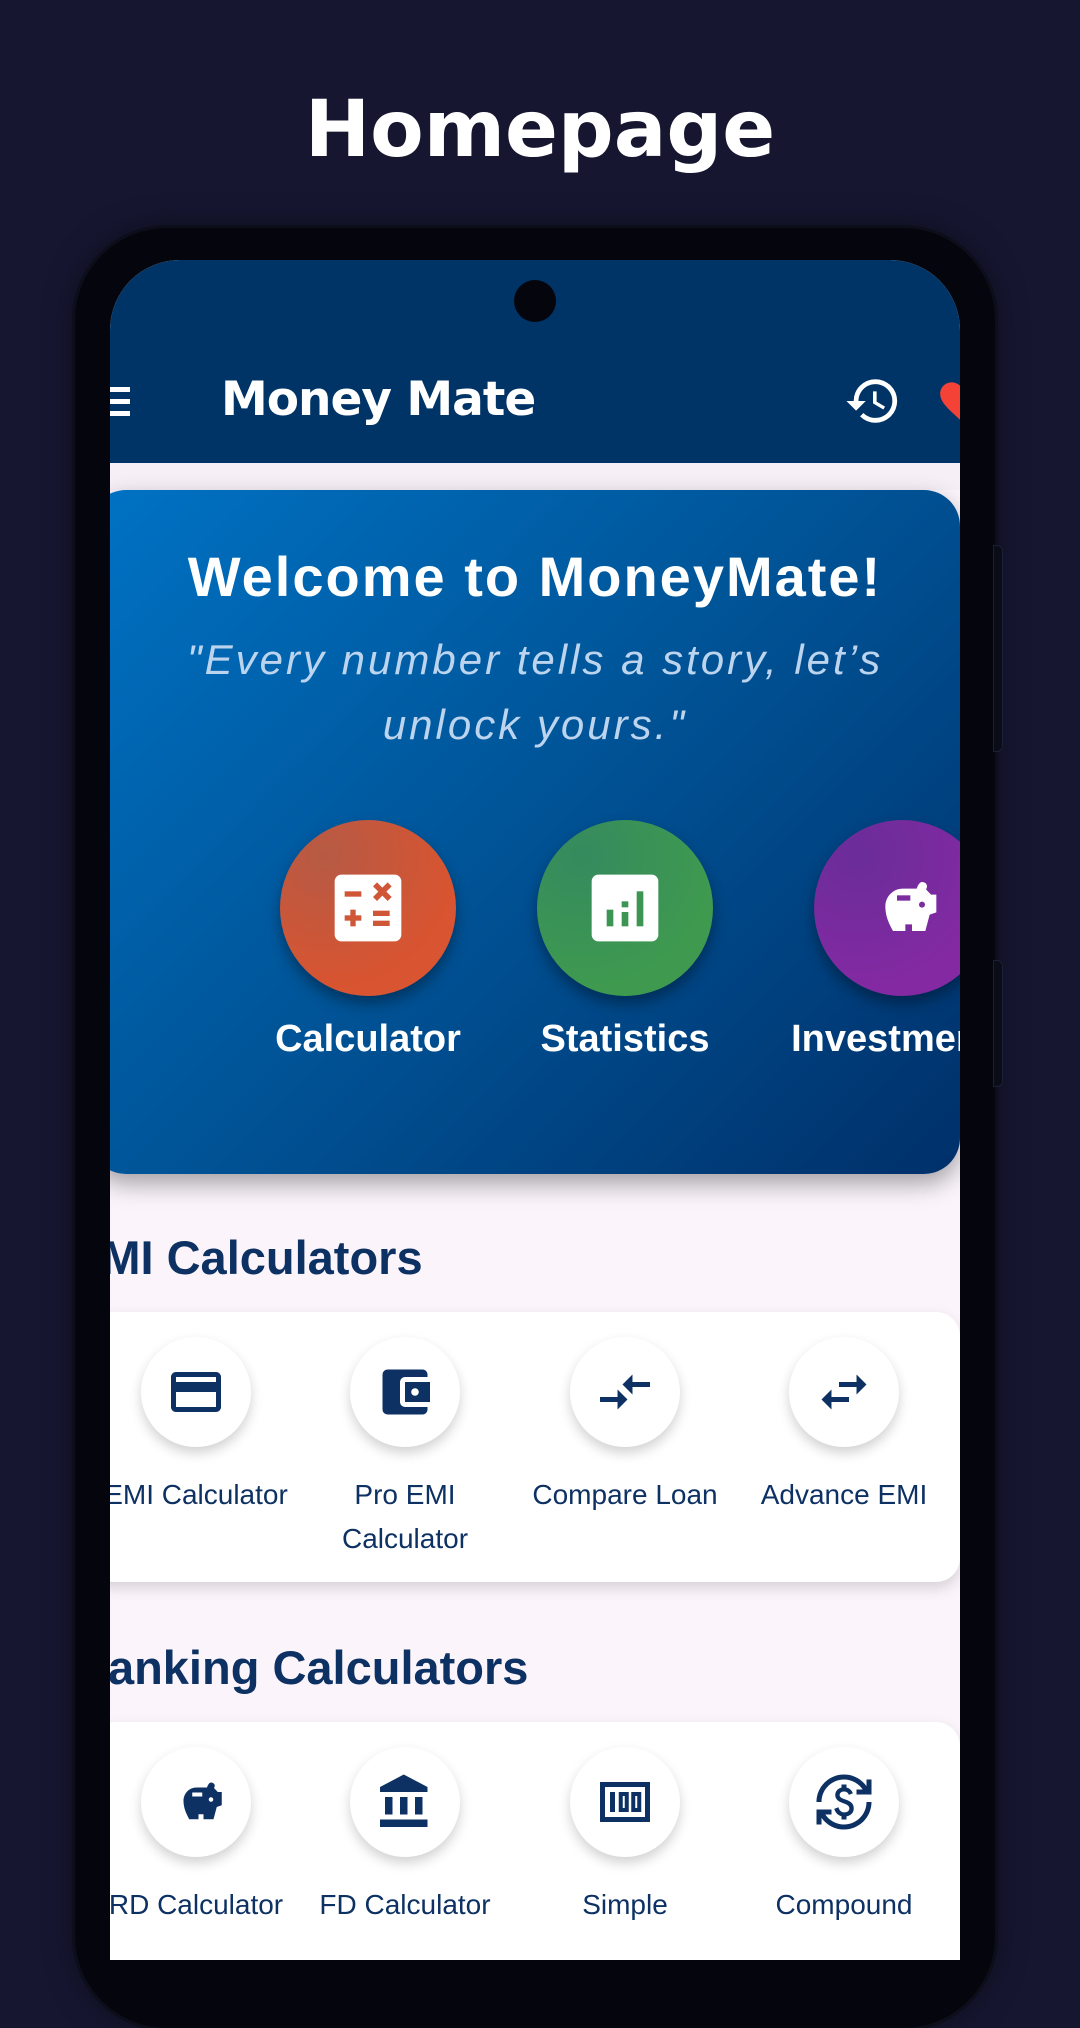 This screenshot has height=2028, width=1080. Describe the element at coordinates (208, 1427) in the screenshot. I see `emi-calculator-button: EMI Calculator` at that location.